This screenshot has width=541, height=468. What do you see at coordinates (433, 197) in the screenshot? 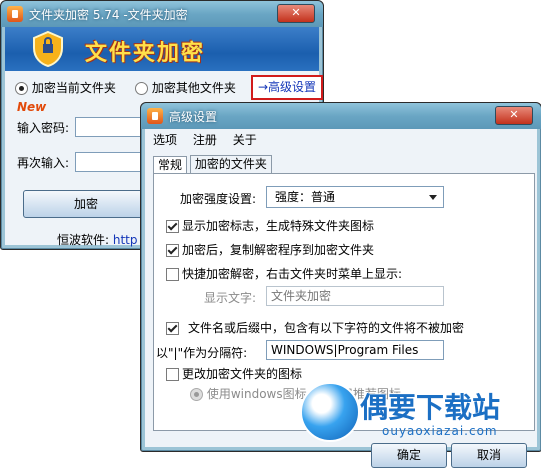
I see `chevron-down-icon` at bounding box center [433, 197].